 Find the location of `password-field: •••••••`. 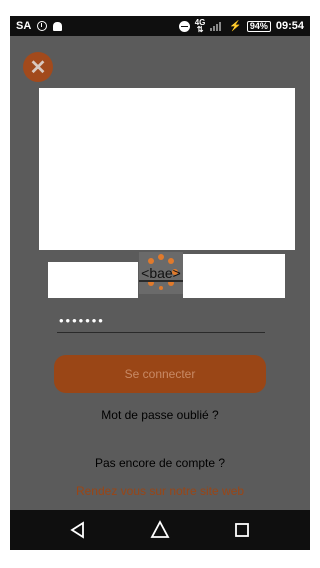

password-field: ••••••• is located at coordinates (161, 321).